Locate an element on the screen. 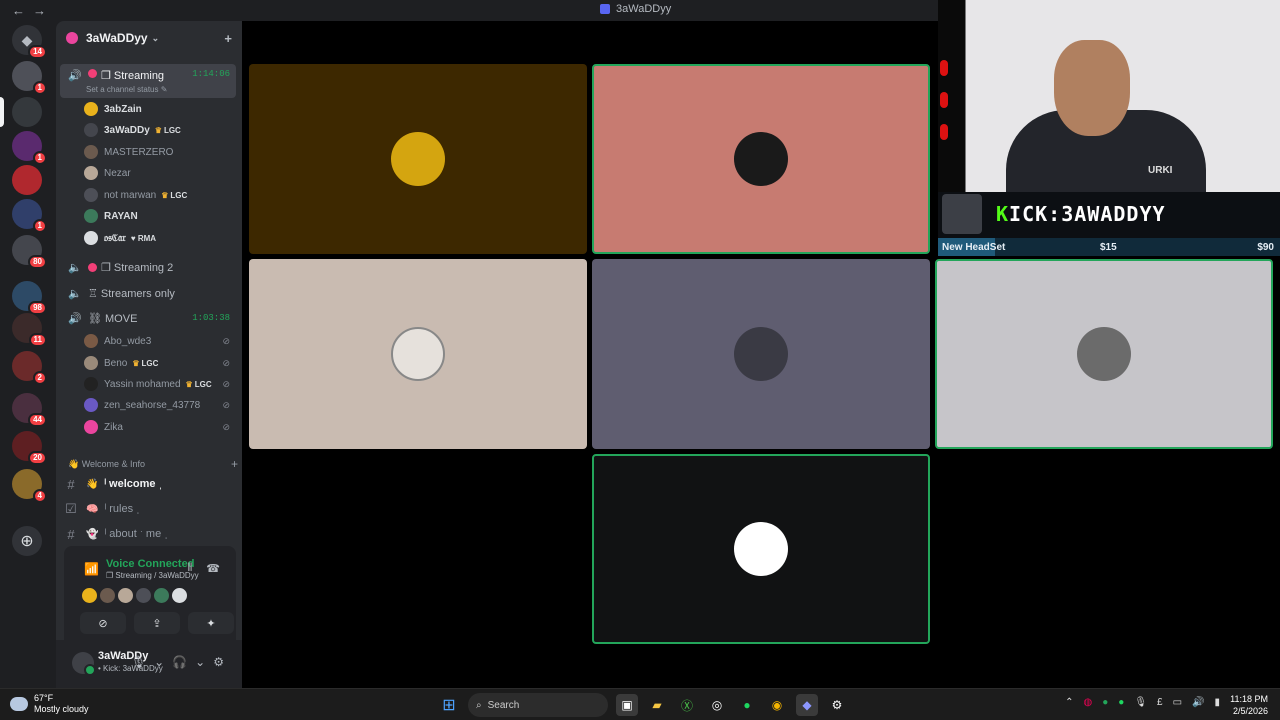 This screenshot has height=720, width=1280. spotify-tray-icon: ● is located at coordinates (1121, 702).